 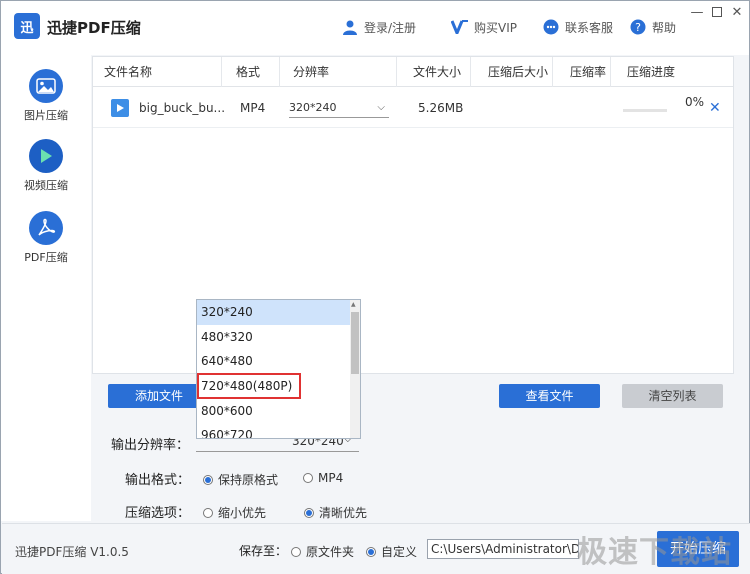 I want to click on column-header: 分辨率, so click(x=338, y=72).